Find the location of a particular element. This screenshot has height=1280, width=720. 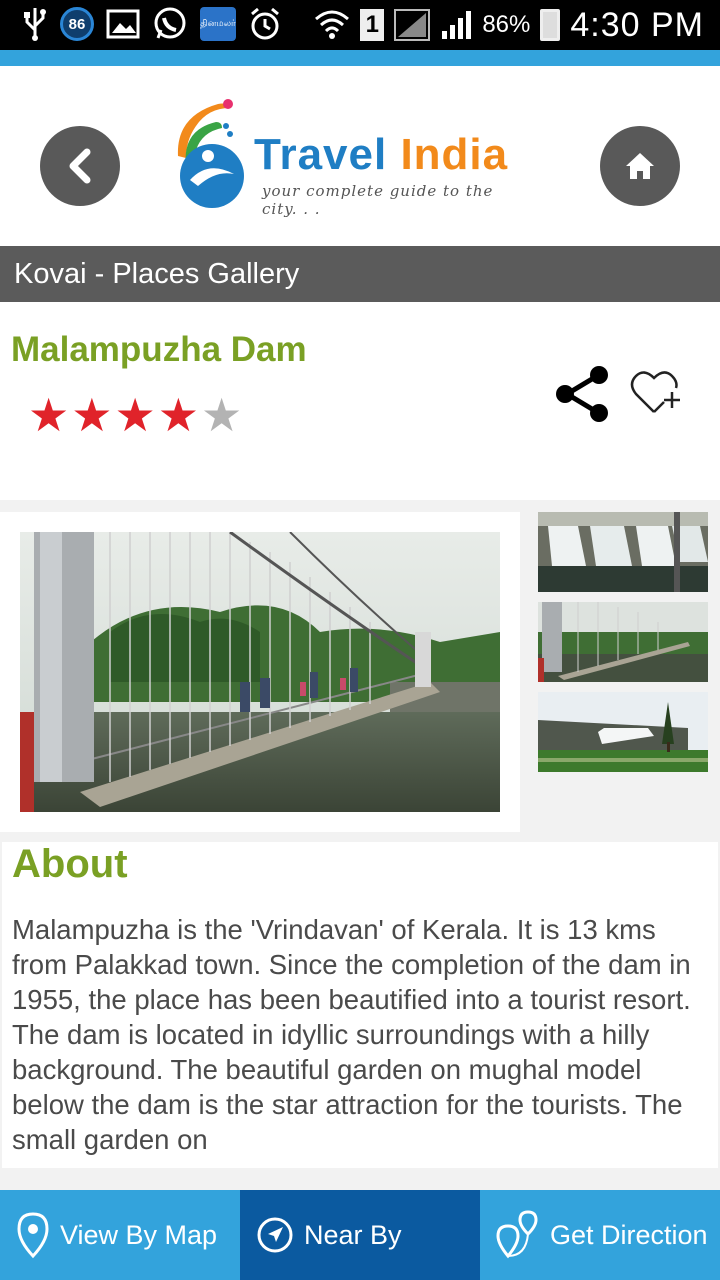

thumbnail-dam-spillway is located at coordinates (623, 552).